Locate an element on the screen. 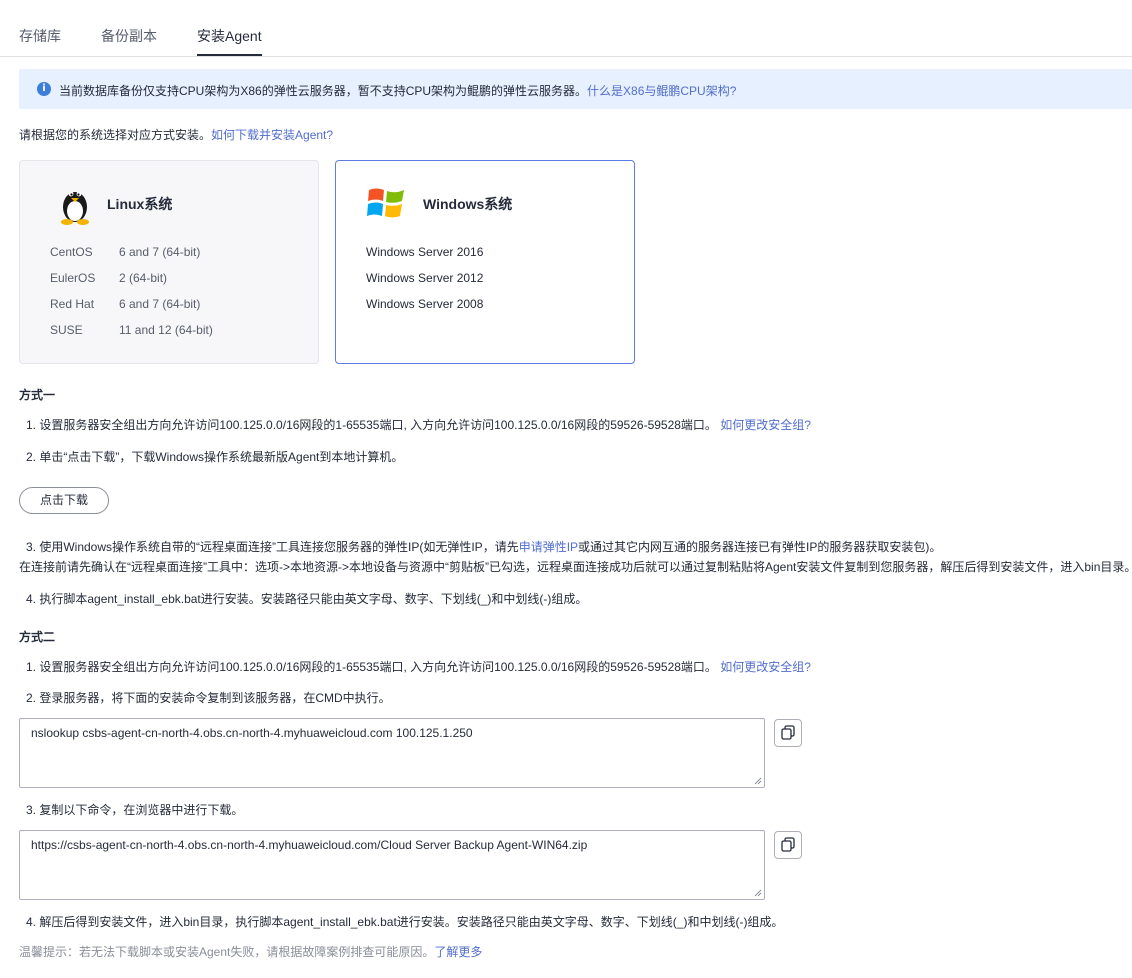 This screenshot has height=978, width=1132. method1-title: 方式一 is located at coordinates (37, 395).